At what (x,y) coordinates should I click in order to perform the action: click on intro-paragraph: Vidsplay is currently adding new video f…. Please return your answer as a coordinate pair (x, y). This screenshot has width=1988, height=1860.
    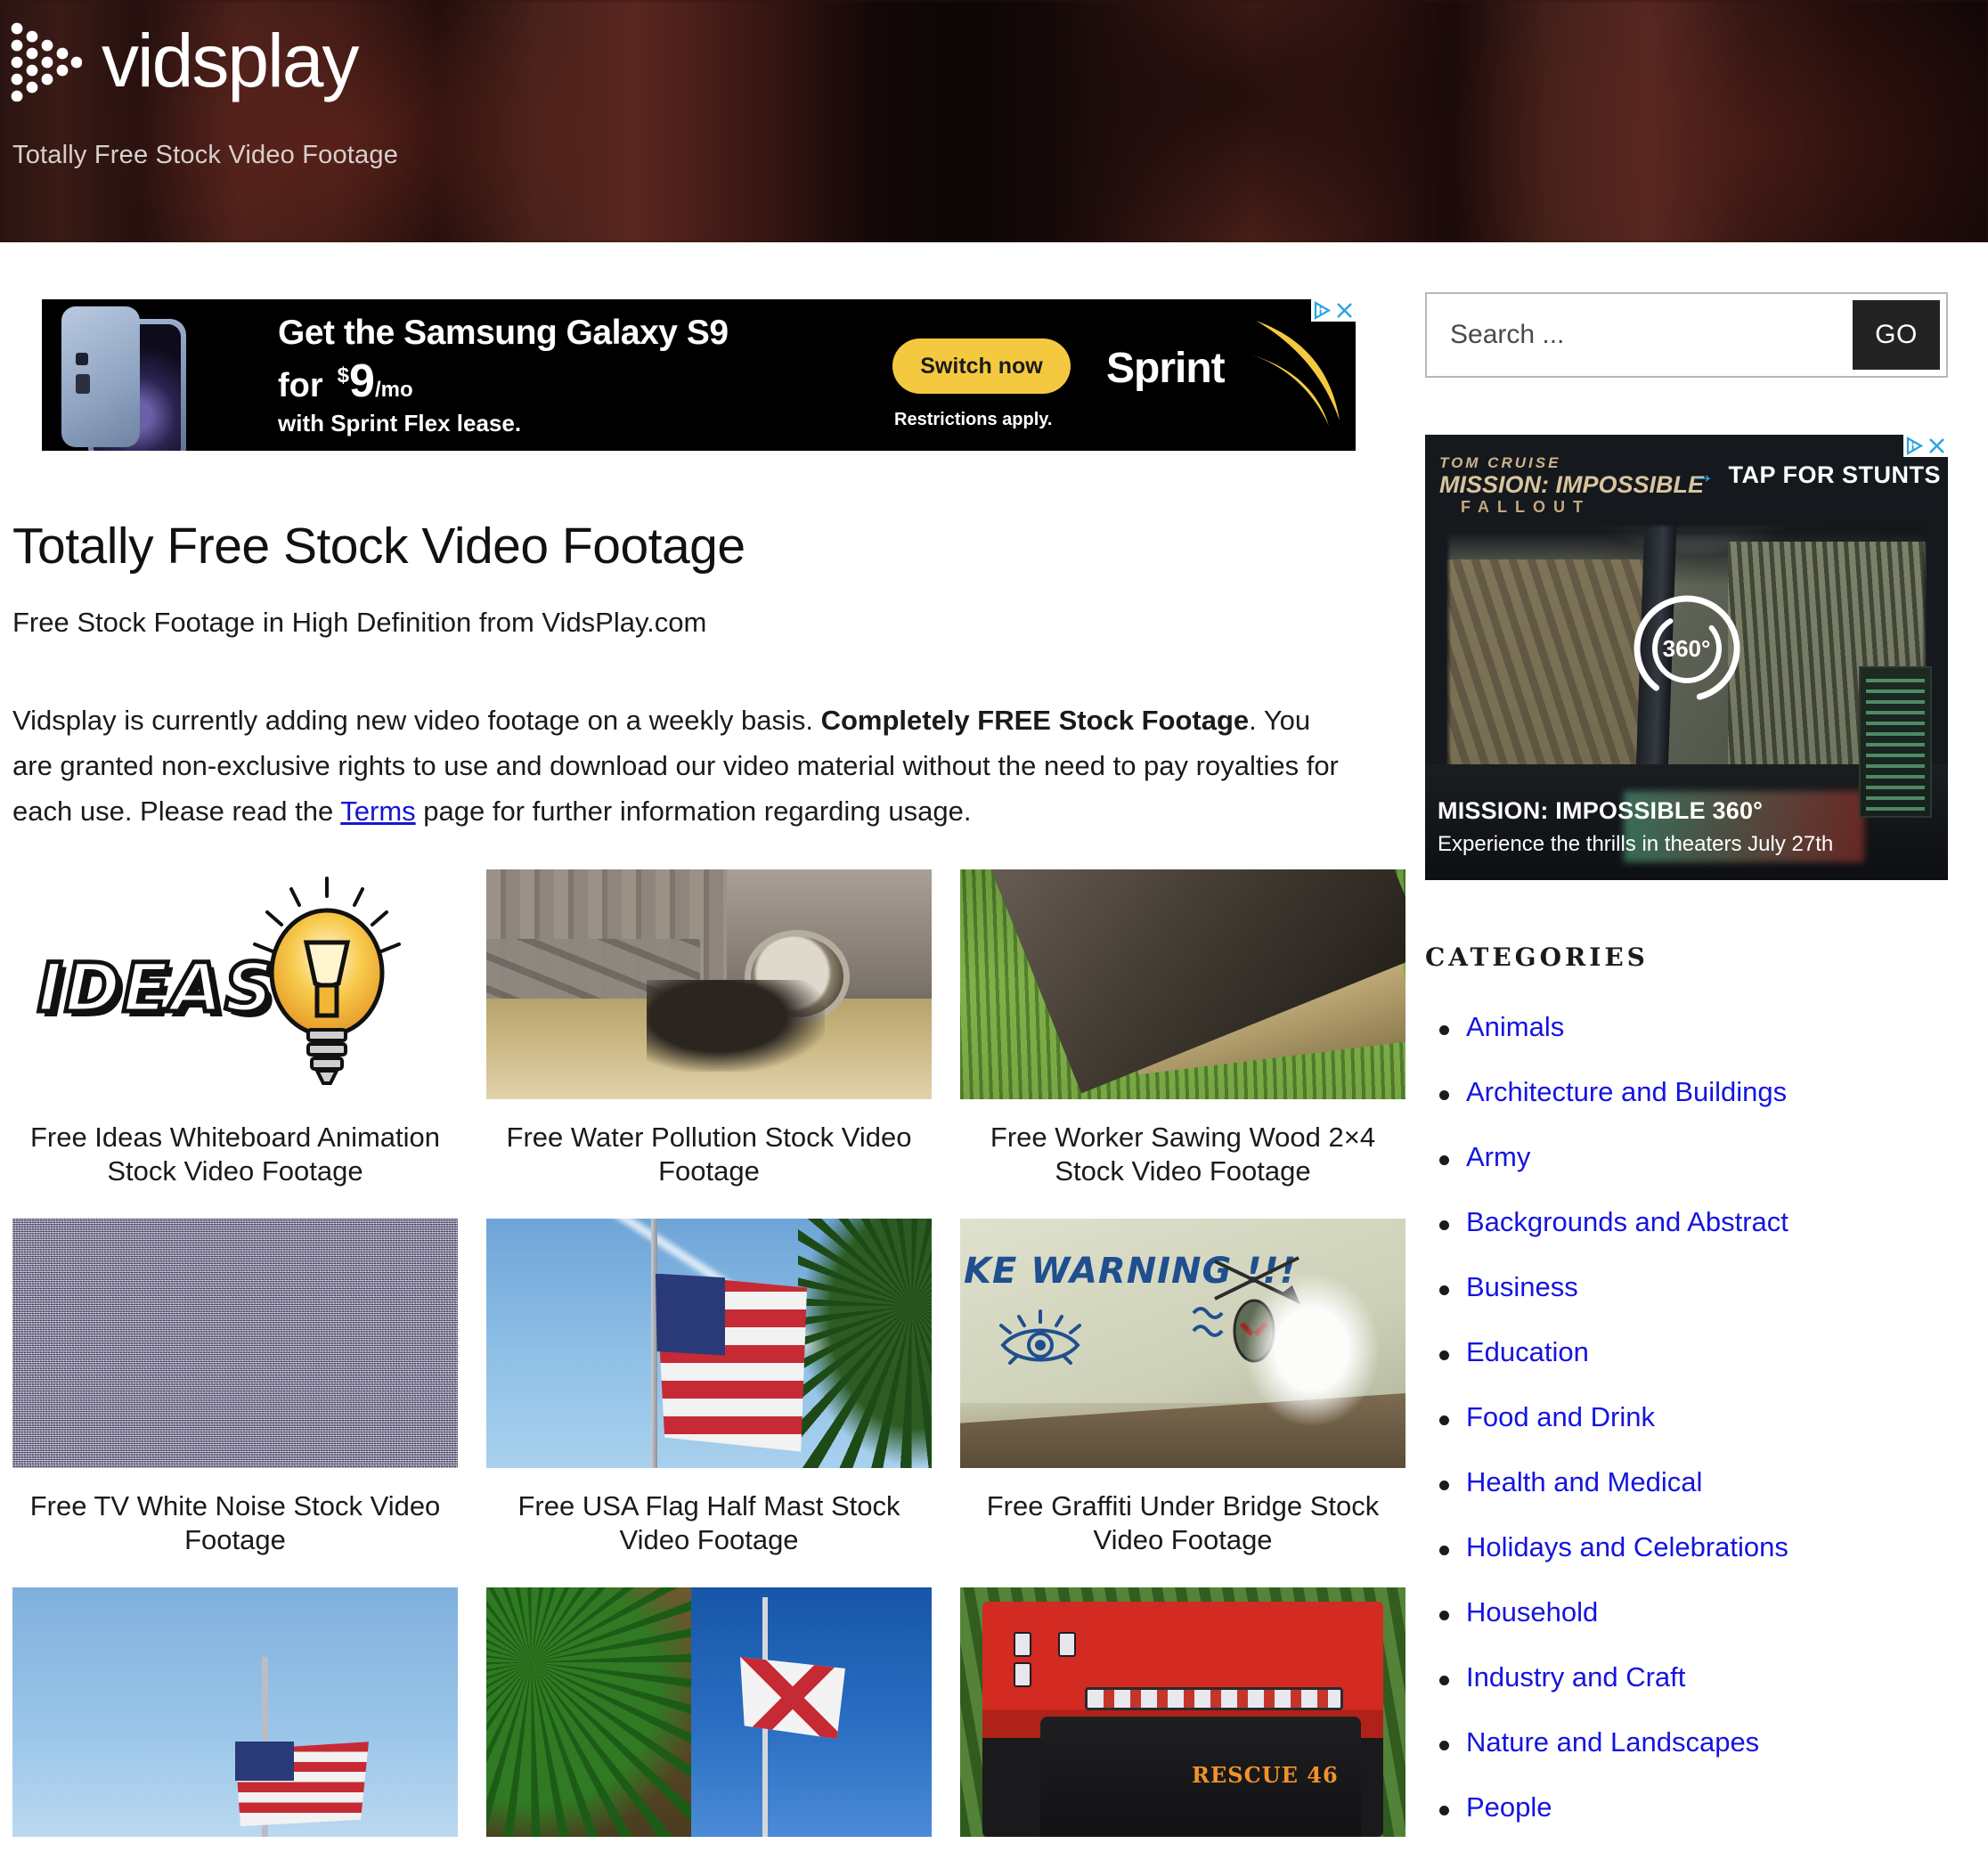
    Looking at the image, I should click on (685, 766).